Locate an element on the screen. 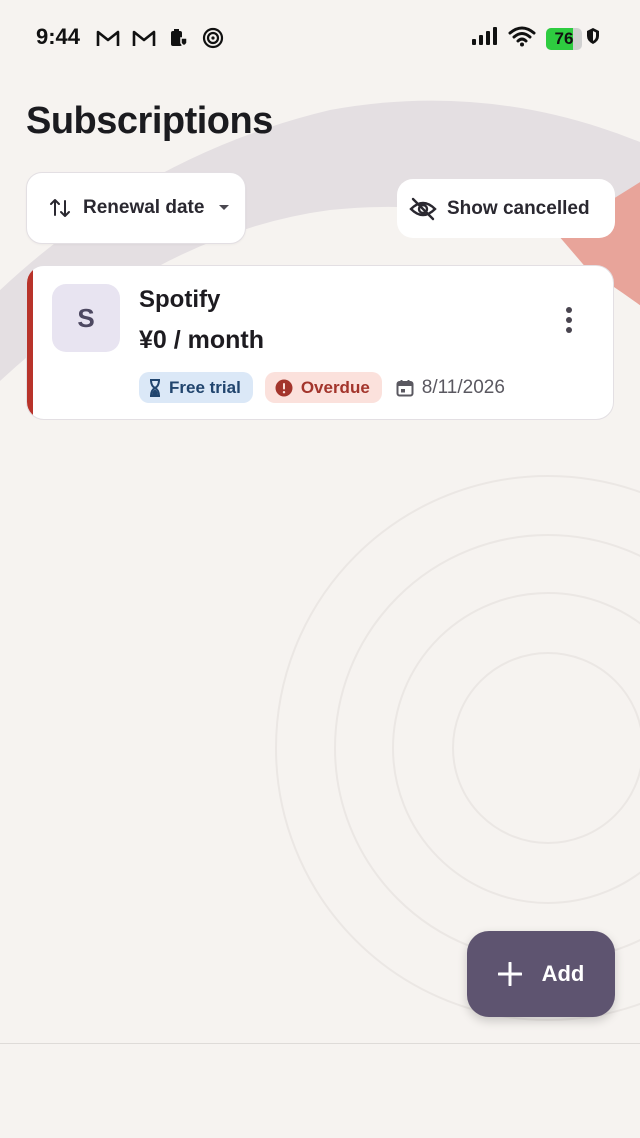 Image resolution: width=640 pixels, height=1138 pixels. dropdown-arrow-icon is located at coordinates (224, 208).